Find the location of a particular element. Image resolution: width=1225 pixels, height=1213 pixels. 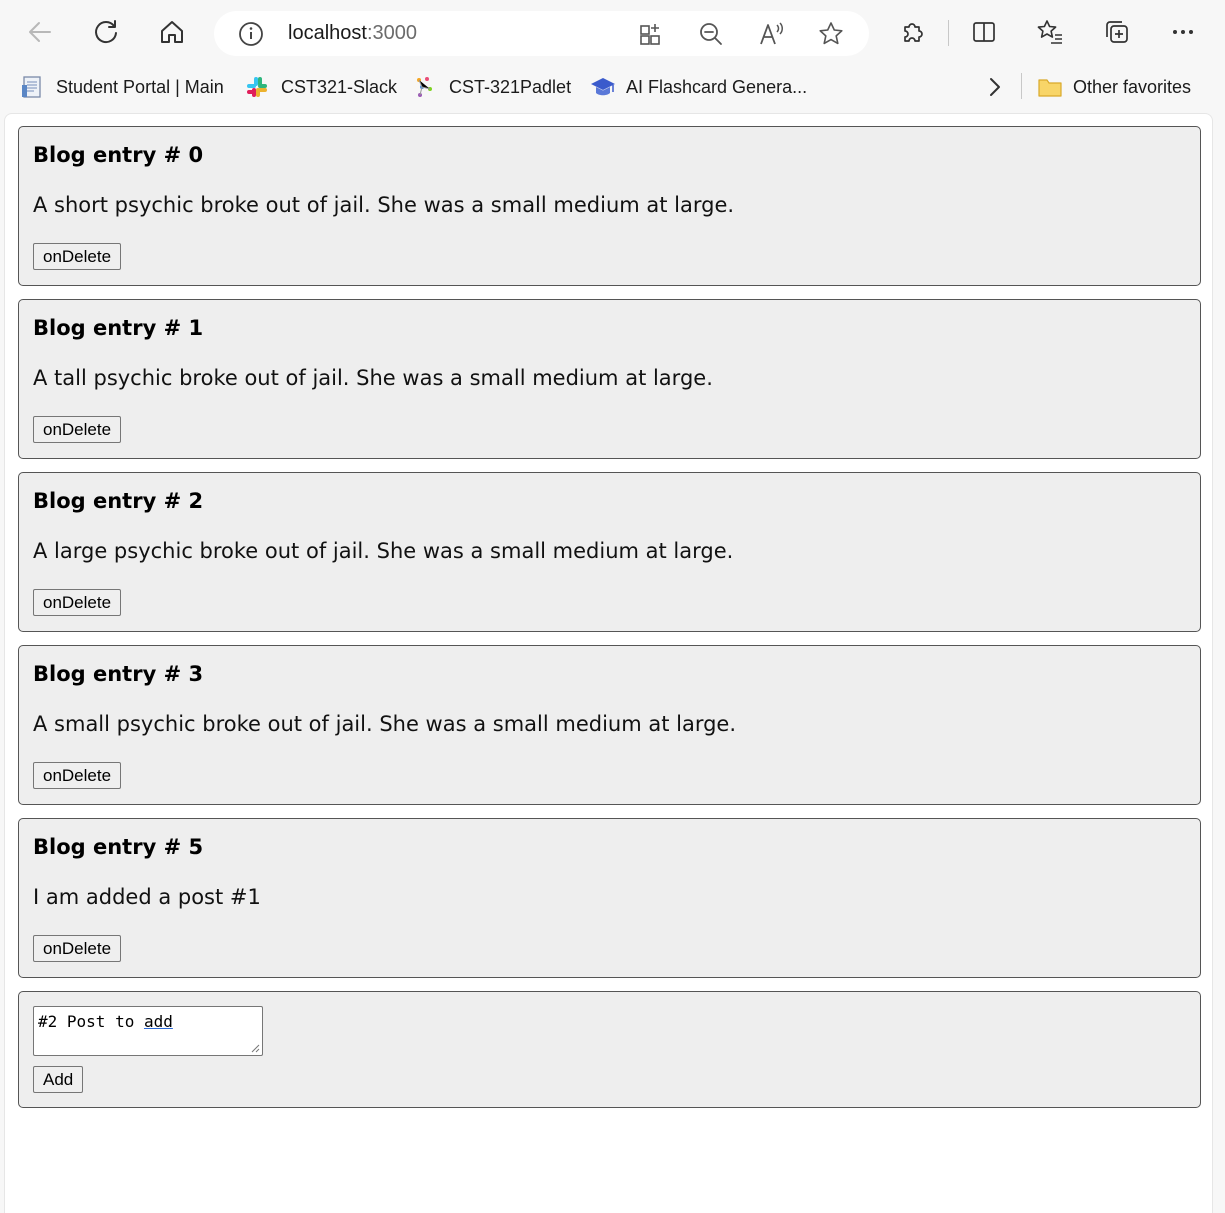

back-button is located at coordinates (40, 32).